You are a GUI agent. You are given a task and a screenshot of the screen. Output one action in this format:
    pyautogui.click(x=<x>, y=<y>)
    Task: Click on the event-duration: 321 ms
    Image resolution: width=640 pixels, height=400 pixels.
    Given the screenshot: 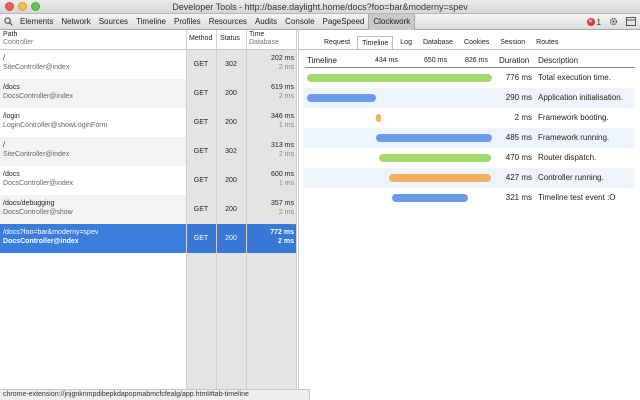 What is the action you would take?
    pyautogui.click(x=518, y=197)
    